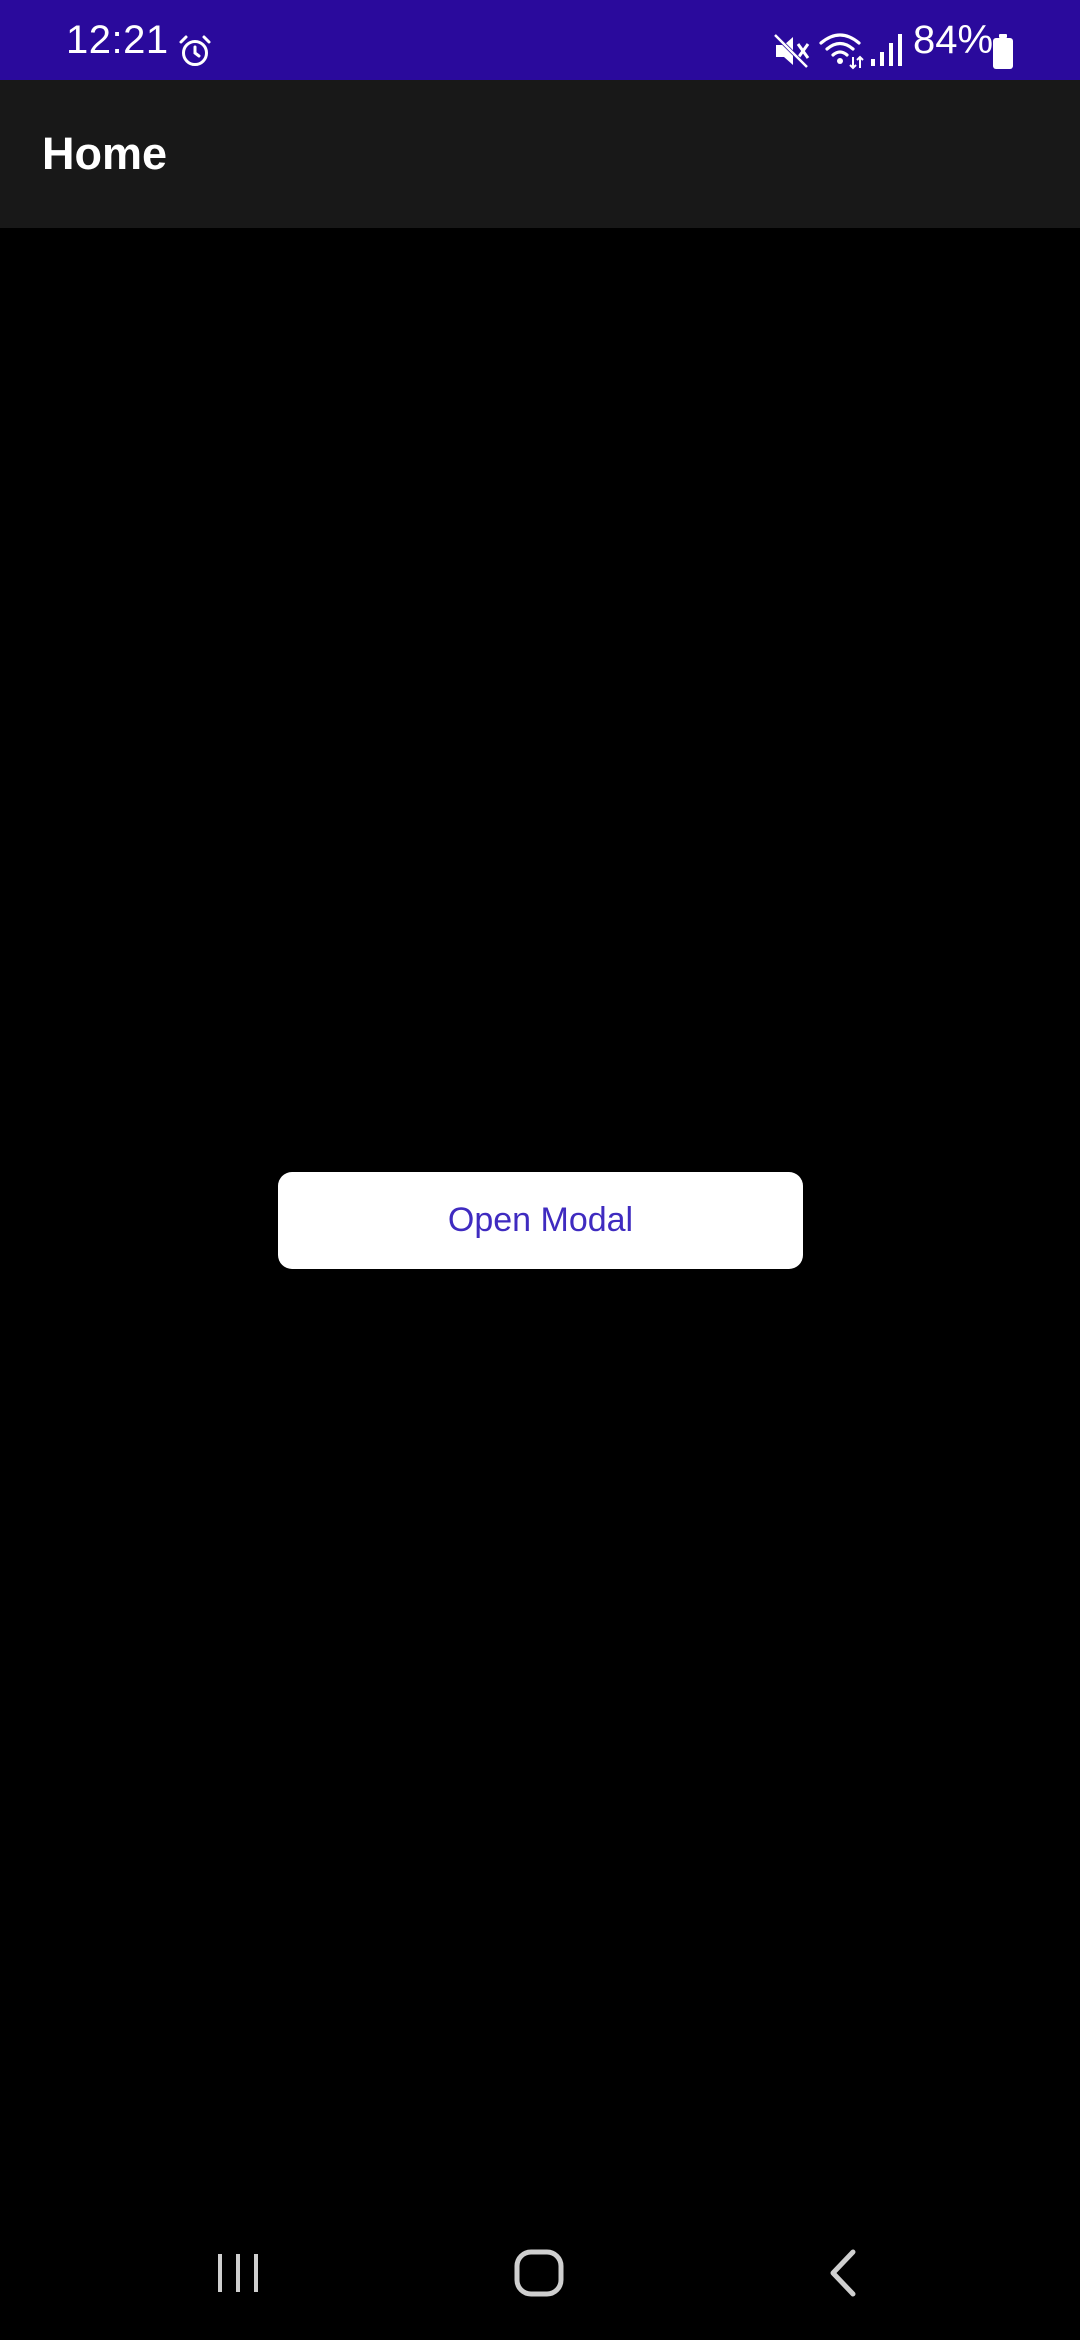 Image resolution: width=1080 pixels, height=2340 pixels. Describe the element at coordinates (238, 2273) in the screenshot. I see `recents-icon` at that location.